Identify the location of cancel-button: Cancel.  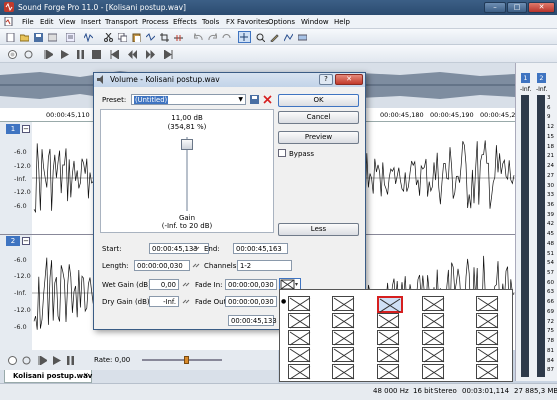
(318, 117).